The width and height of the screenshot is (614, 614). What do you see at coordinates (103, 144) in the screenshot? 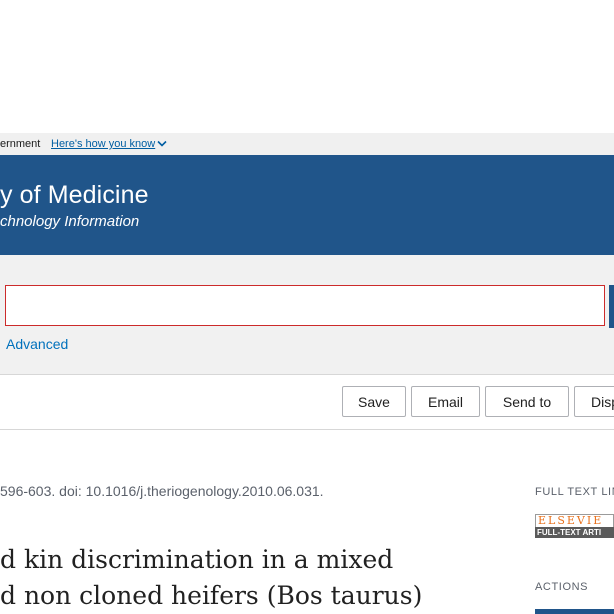
I see `heres-how-you-know-label: Here's how you know` at bounding box center [103, 144].